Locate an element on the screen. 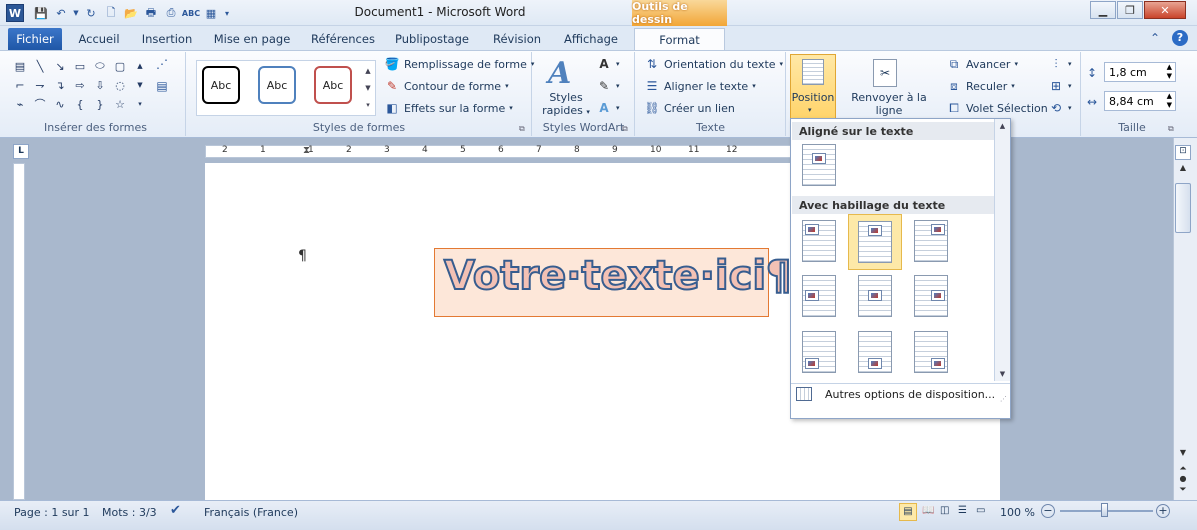  freeform-shape-icon: ⌁ is located at coordinates (20, 104).